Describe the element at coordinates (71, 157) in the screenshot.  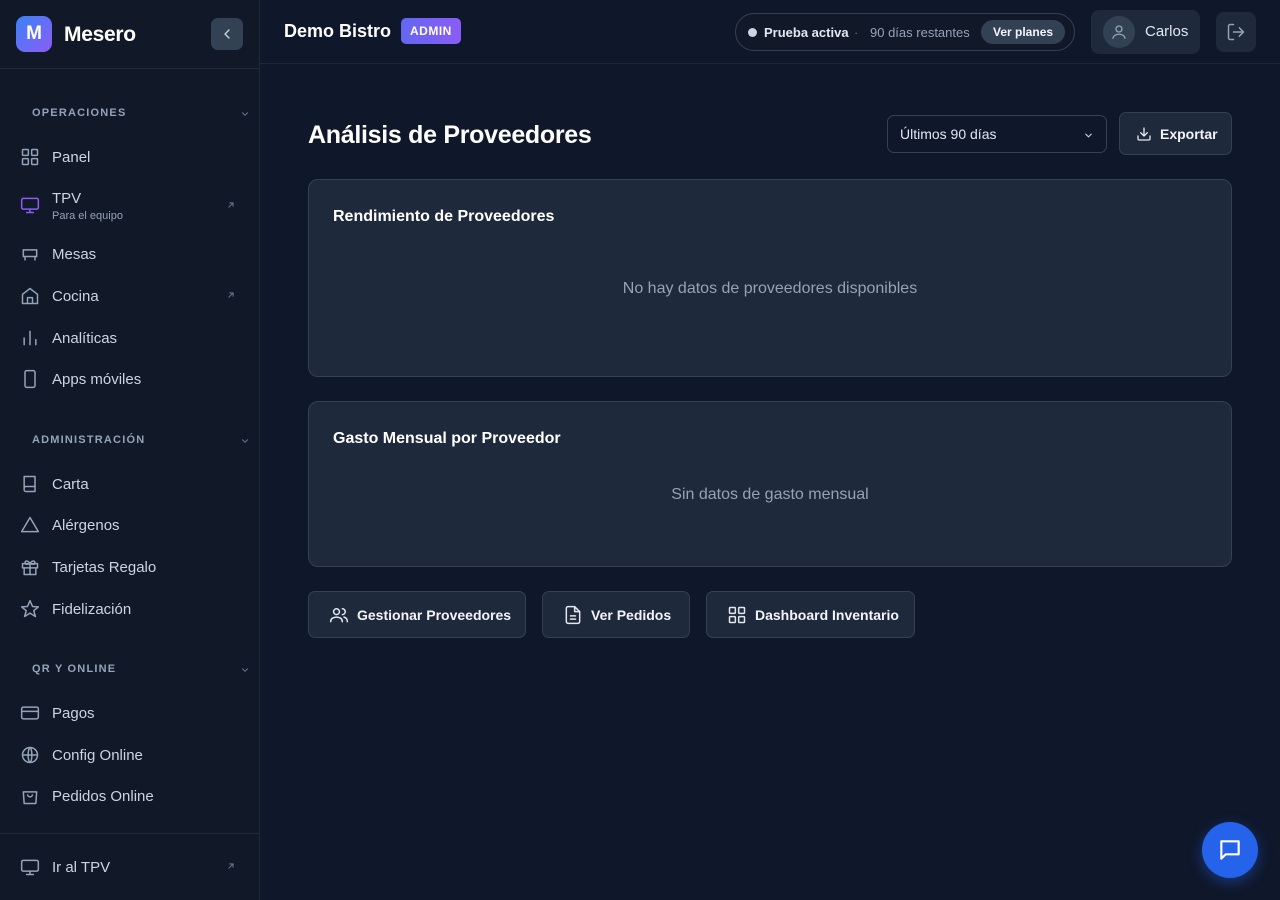
I see `sidebar-item-label: Panel` at that location.